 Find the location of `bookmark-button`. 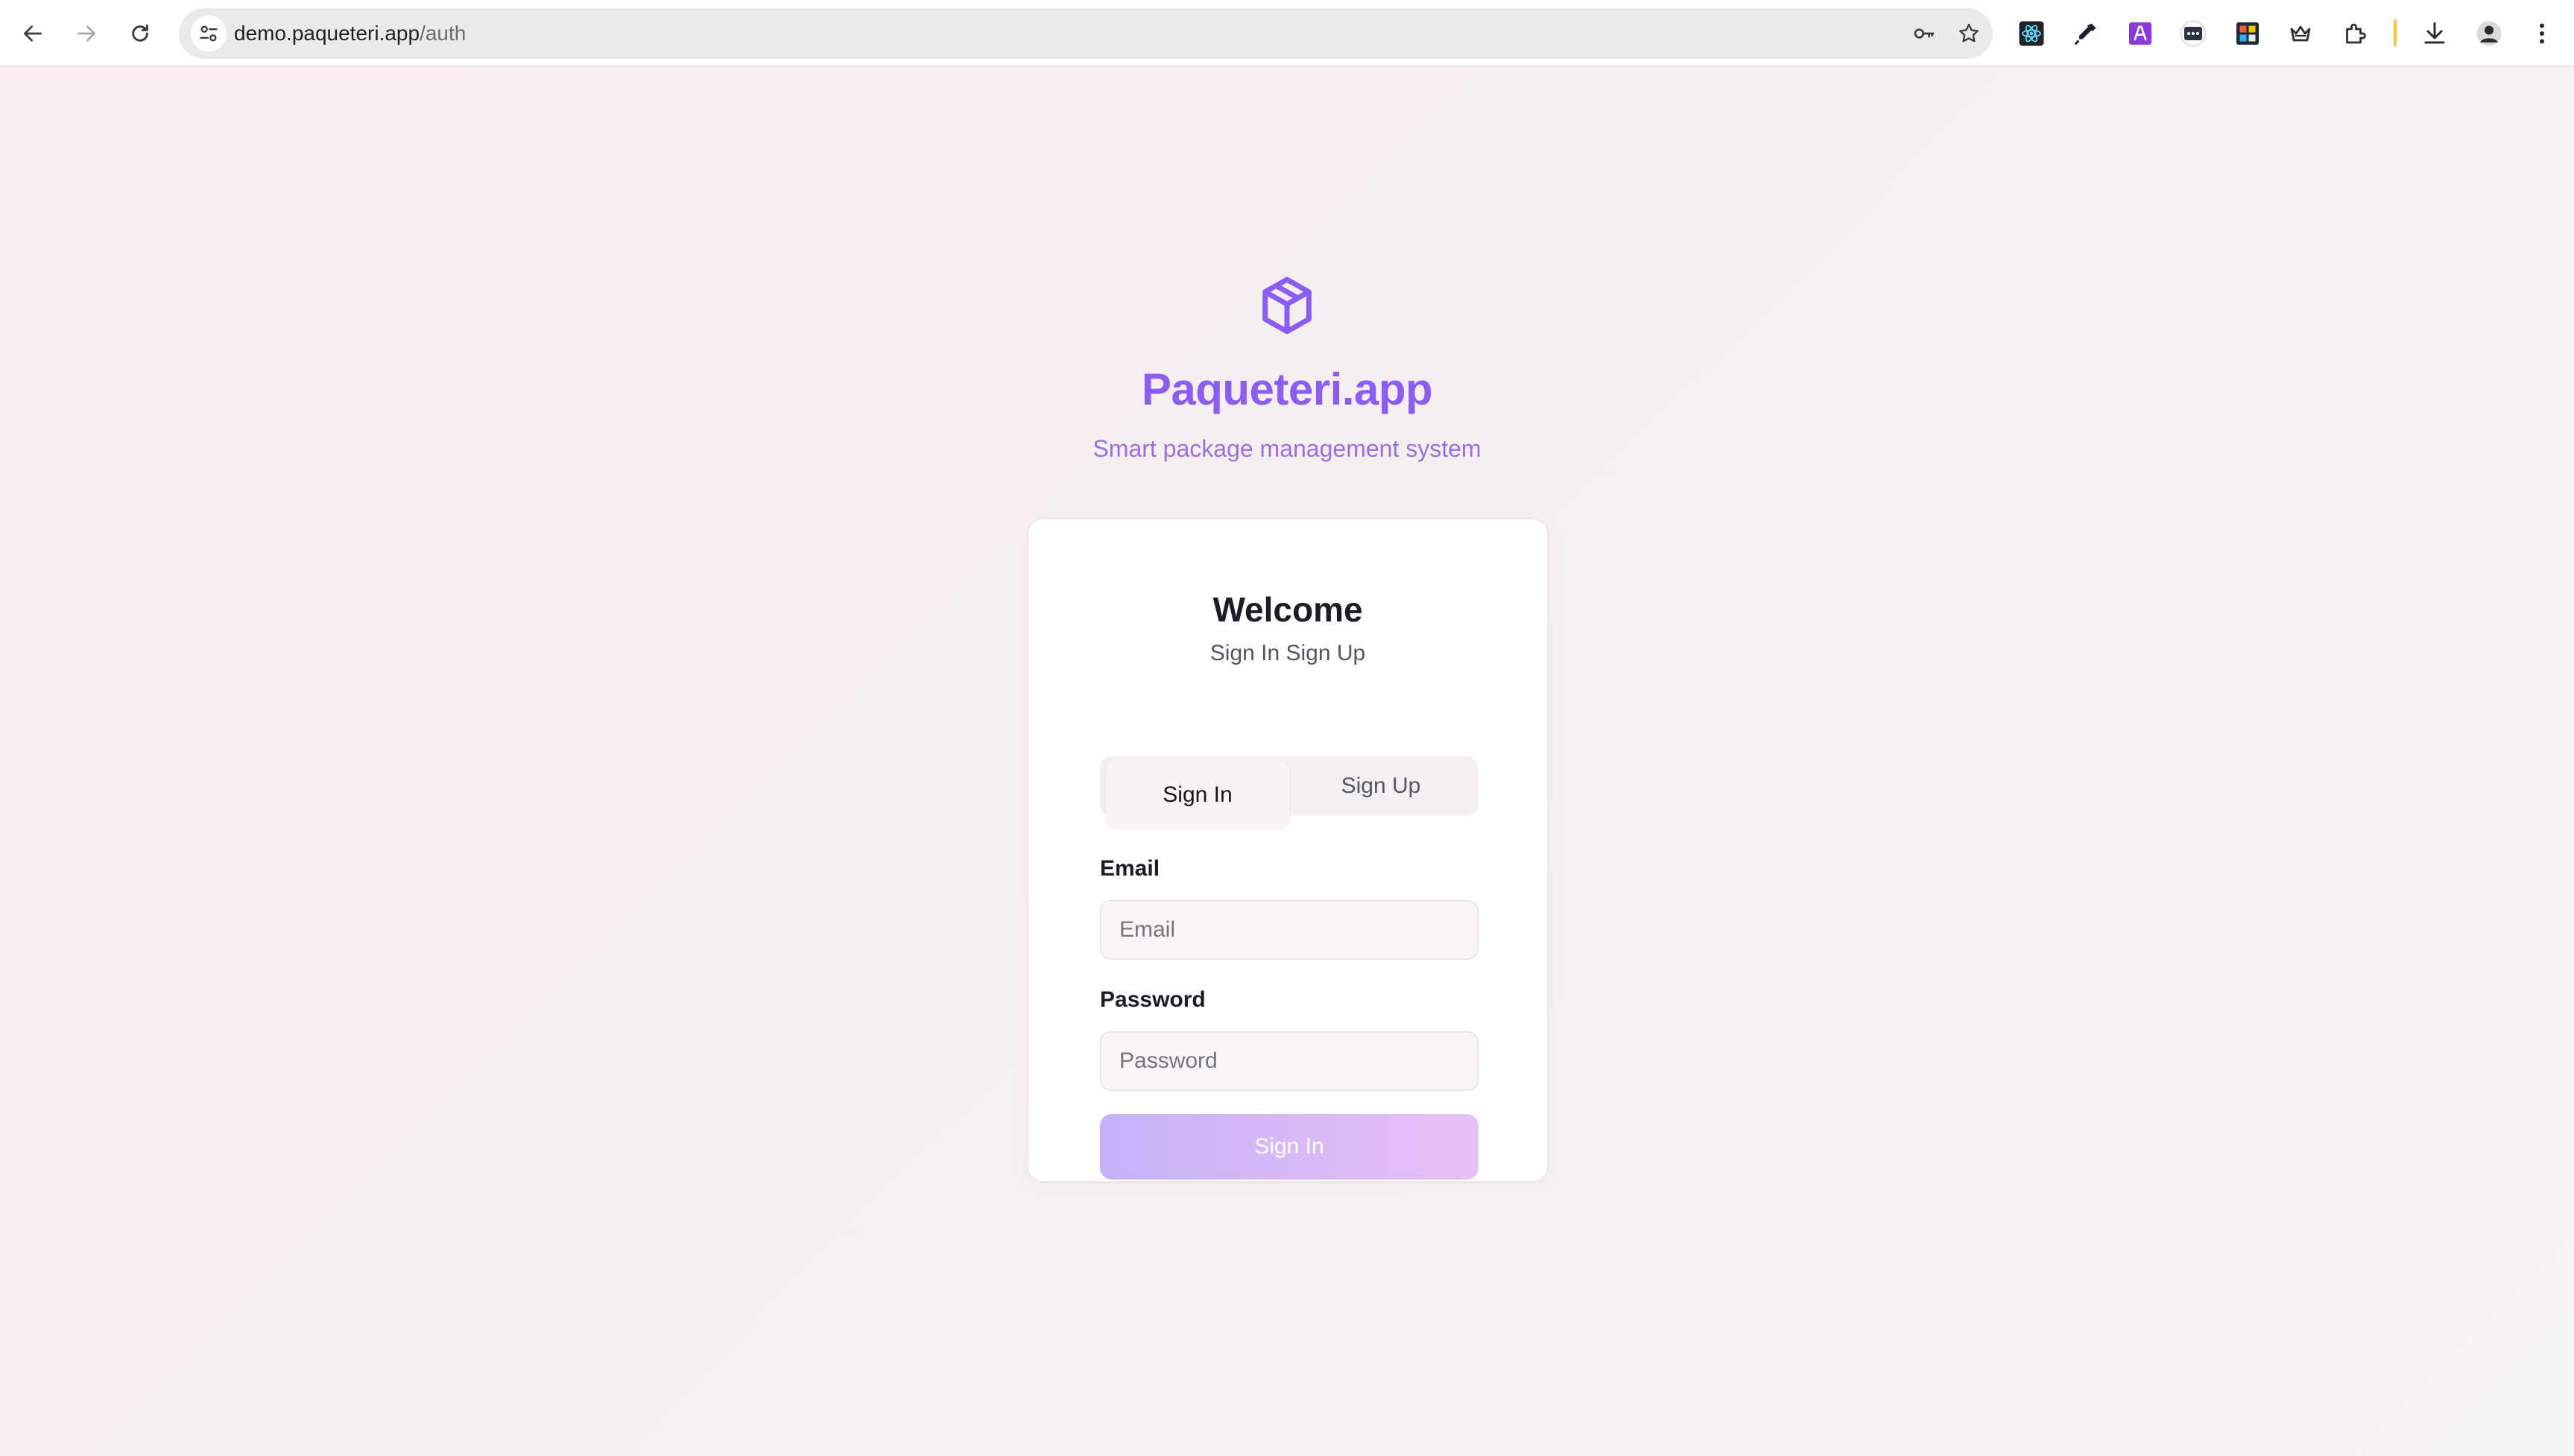

bookmark-button is located at coordinates (1969, 33).